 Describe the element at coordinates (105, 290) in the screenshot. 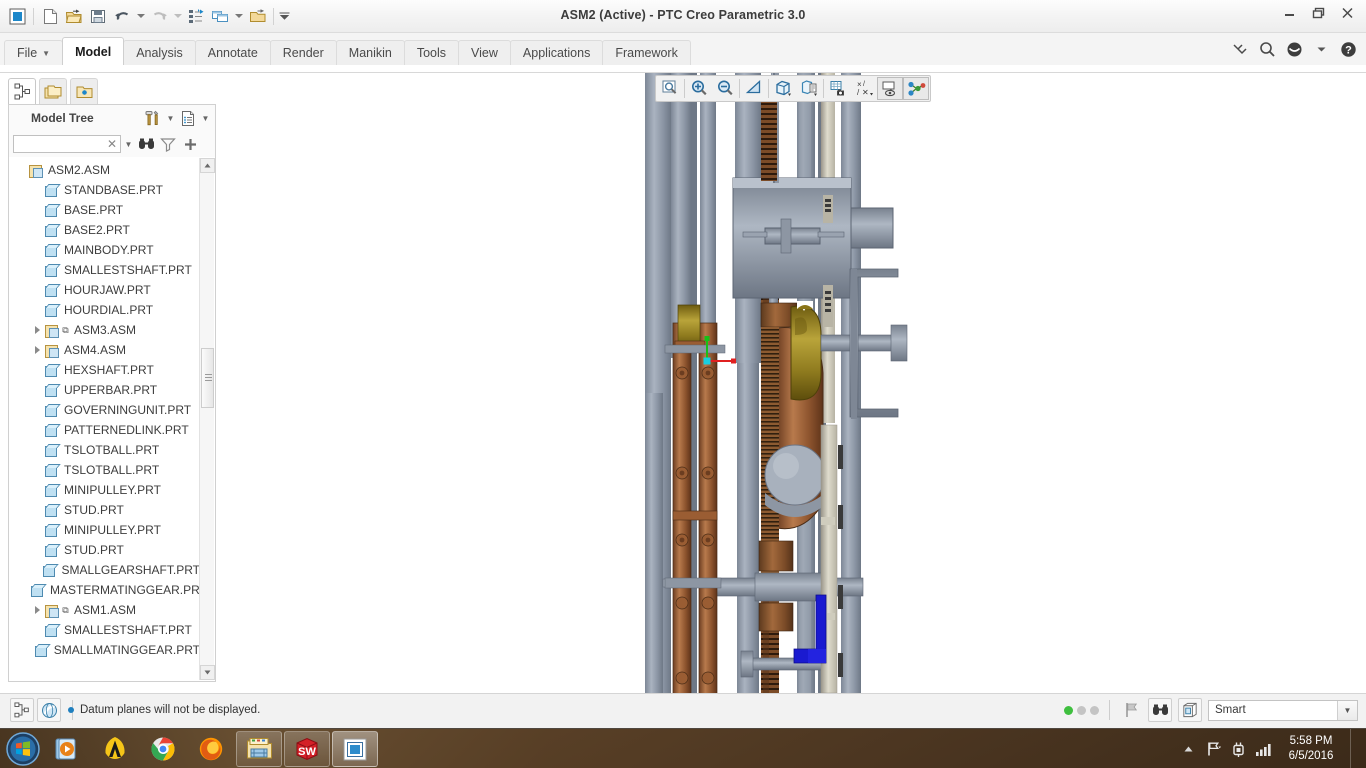

I see `tree-item: HOURJAW.PRT` at that location.